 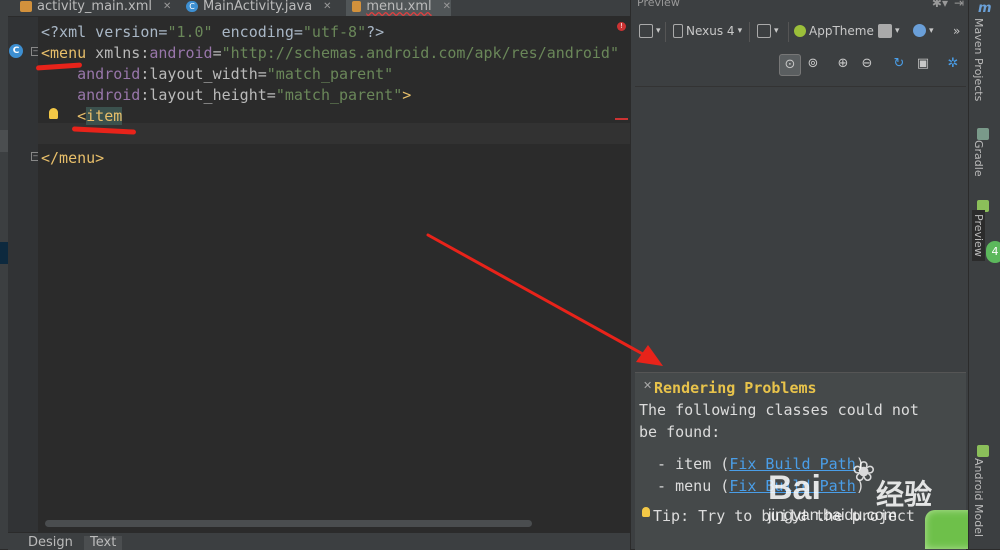 I want to click on zoom-in-icon: ⊕, so click(x=843, y=64).